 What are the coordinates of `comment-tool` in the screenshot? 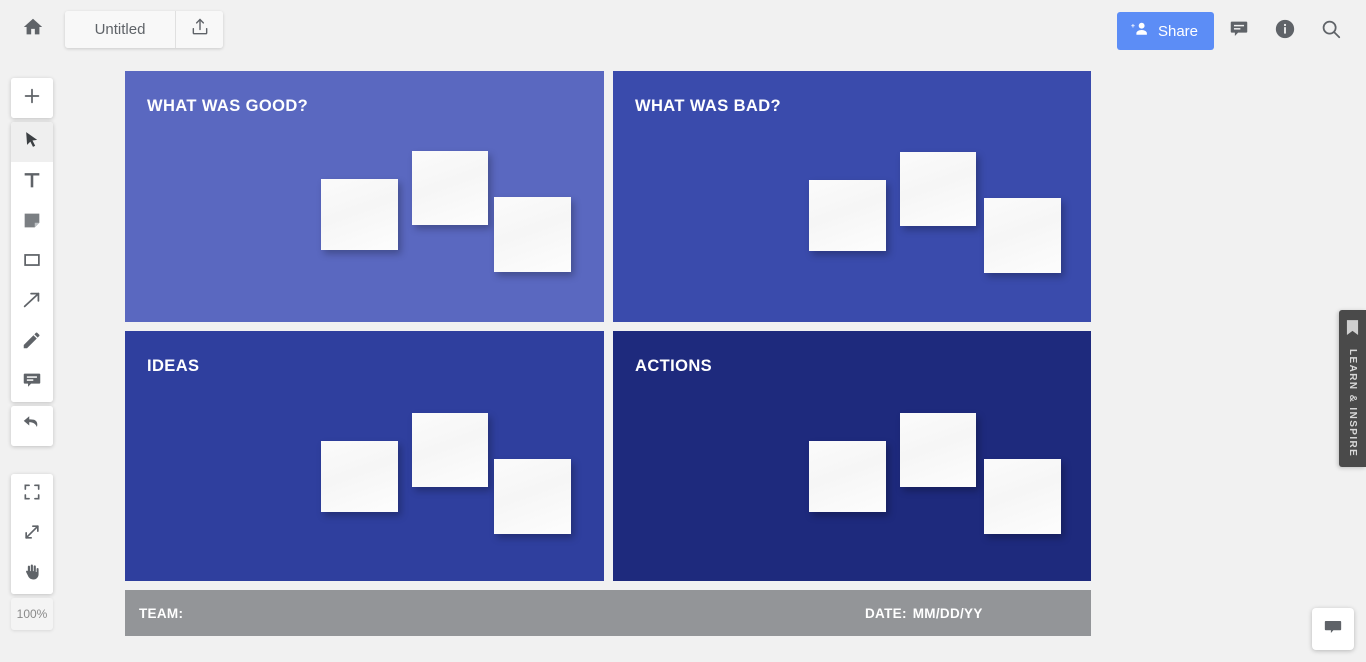 It's located at (32, 382).